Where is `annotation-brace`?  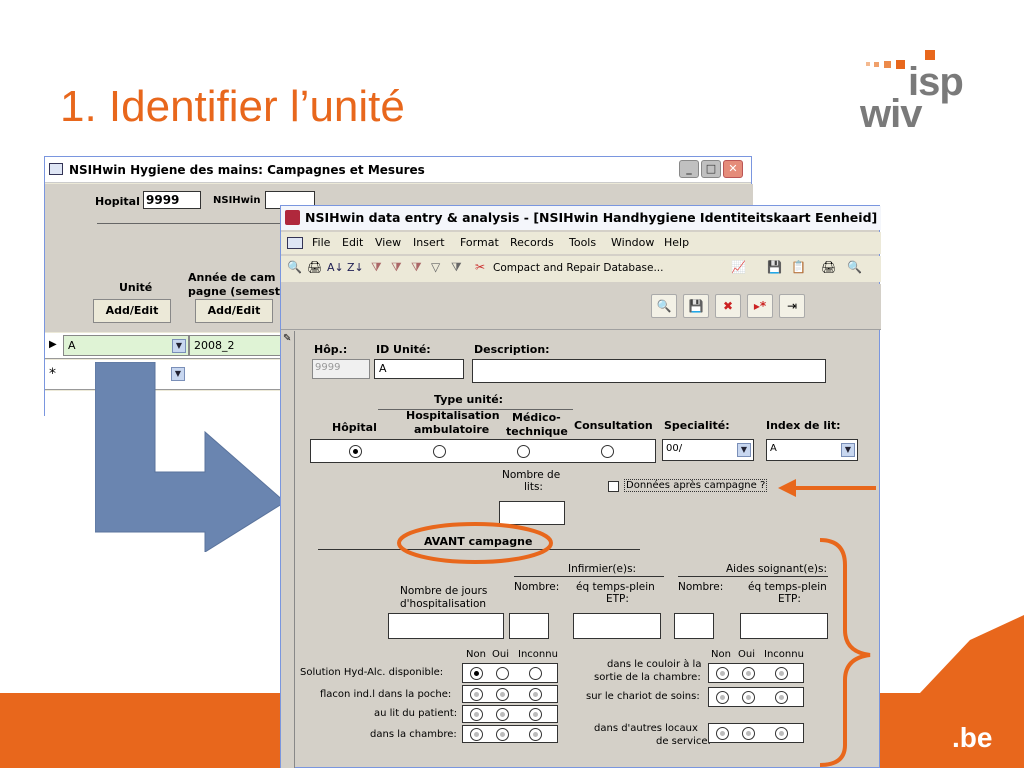 annotation-brace is located at coordinates (845, 652).